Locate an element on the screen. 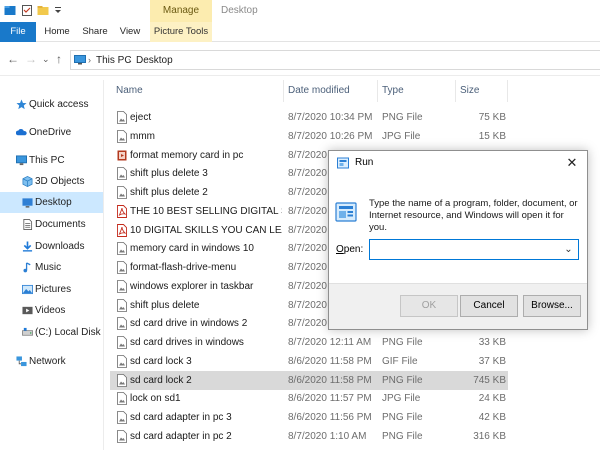 This screenshot has width=600, height=450. file-size: 24 KB is located at coordinates (492, 399).